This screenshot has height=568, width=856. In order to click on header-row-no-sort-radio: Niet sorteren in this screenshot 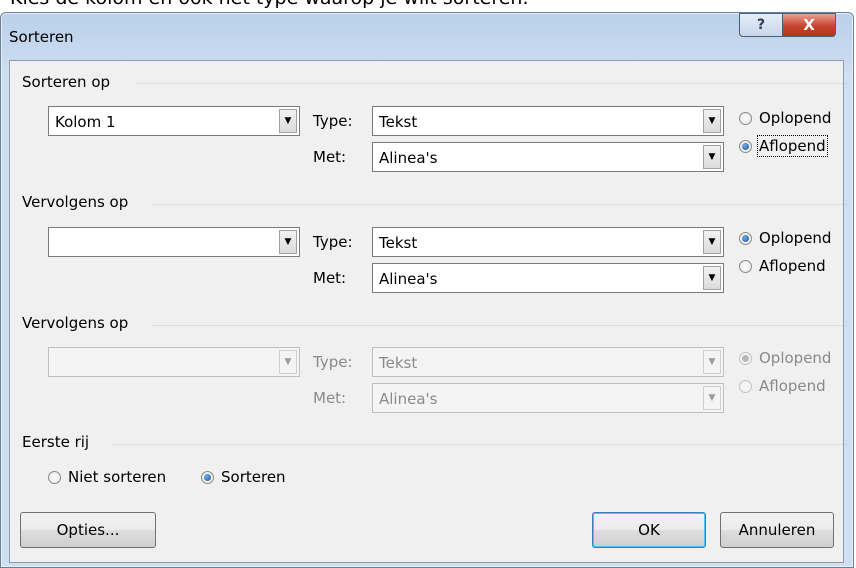, I will do `click(107, 477)`.